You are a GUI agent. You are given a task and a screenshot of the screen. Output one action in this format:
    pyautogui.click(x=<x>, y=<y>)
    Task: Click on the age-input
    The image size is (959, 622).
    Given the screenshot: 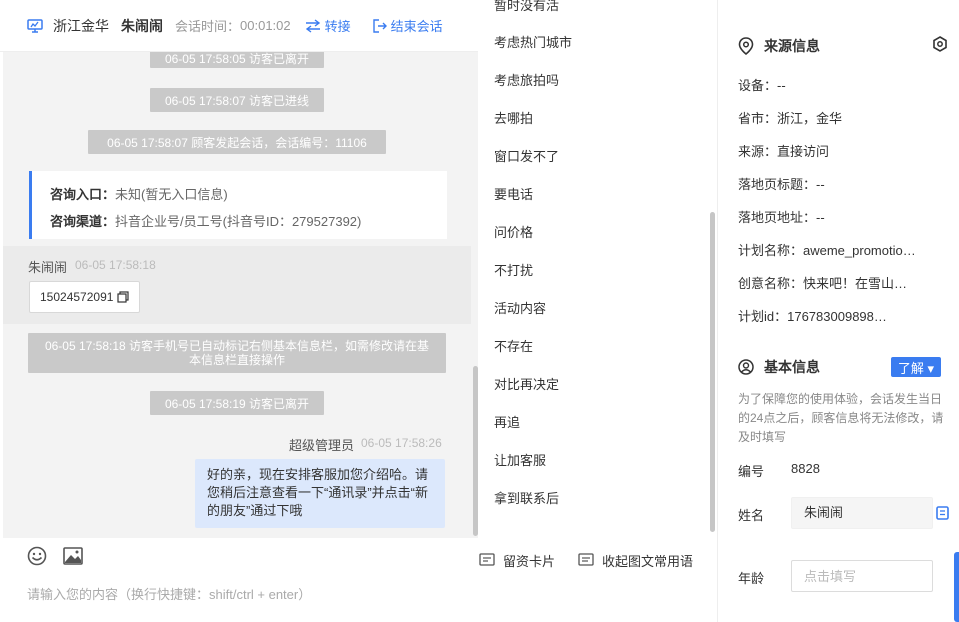 What is the action you would take?
    pyautogui.click(x=862, y=576)
    